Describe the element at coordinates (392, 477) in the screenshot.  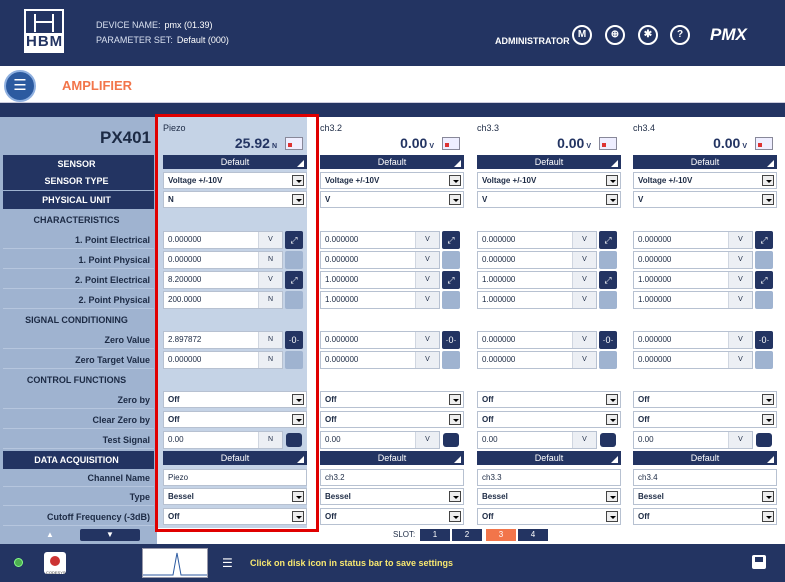
I see `channel-name-input: ch3.2` at that location.